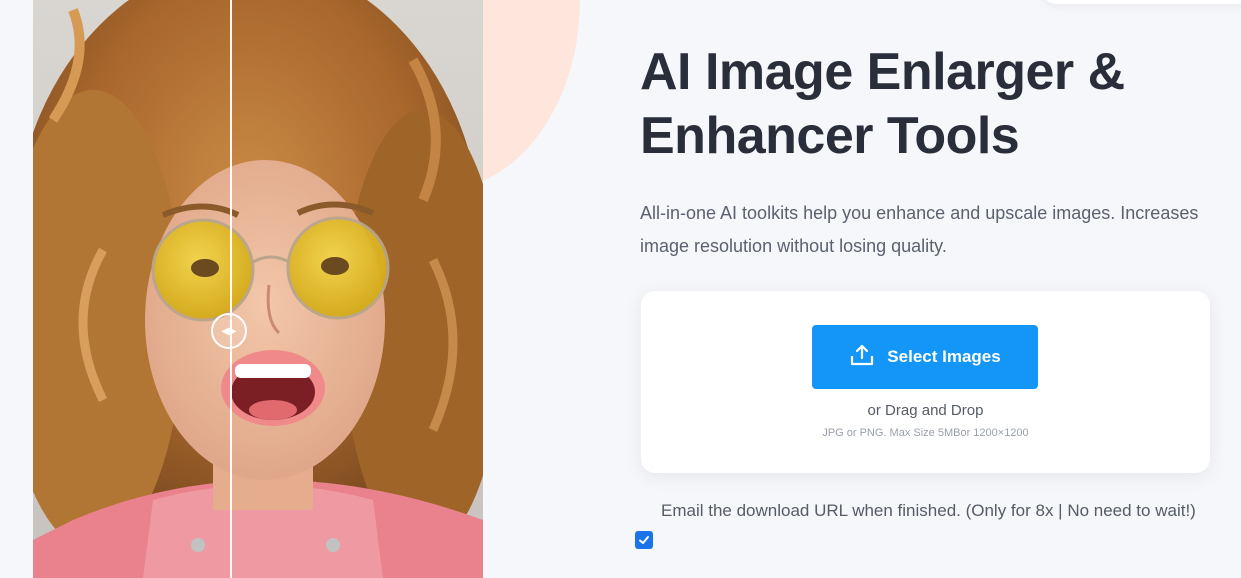 The height and width of the screenshot is (578, 1241). I want to click on select-images-button: Select Images, so click(925, 357).